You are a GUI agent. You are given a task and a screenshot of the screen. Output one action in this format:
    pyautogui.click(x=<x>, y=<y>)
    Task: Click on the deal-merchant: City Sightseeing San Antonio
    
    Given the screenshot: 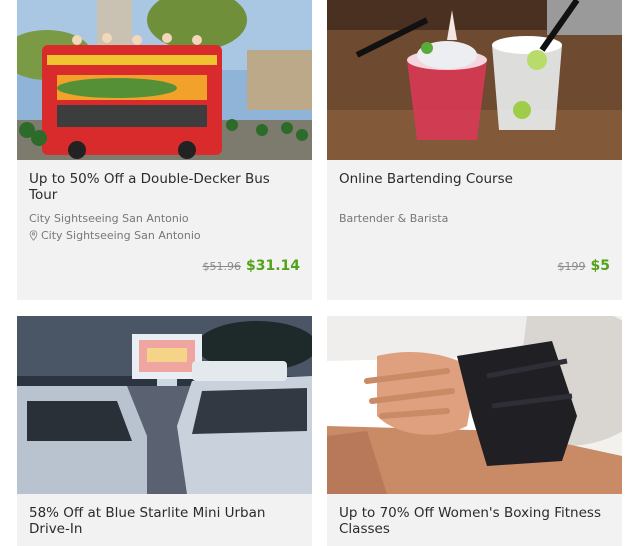 What is the action you would take?
    pyautogui.click(x=109, y=218)
    